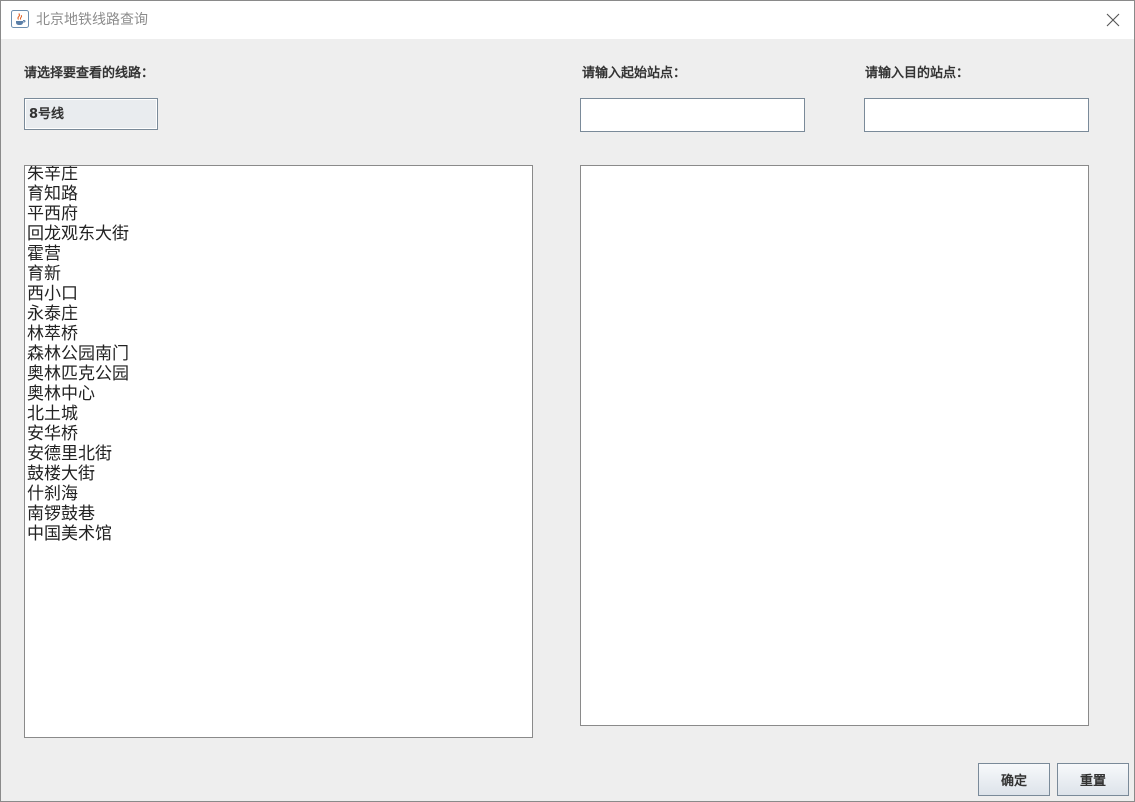 Image resolution: width=1135 pixels, height=802 pixels. What do you see at coordinates (44, 254) in the screenshot?
I see `station-list-item: 霍营` at bounding box center [44, 254].